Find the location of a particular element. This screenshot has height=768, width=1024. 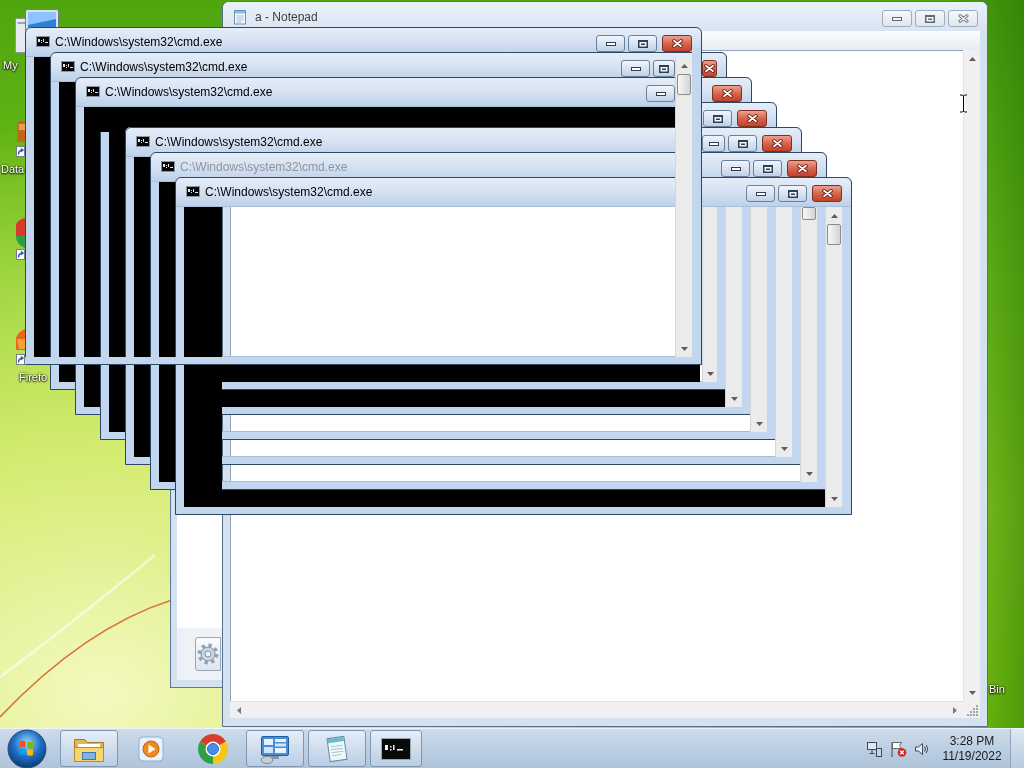

speaker-icon is located at coordinates (922, 748).